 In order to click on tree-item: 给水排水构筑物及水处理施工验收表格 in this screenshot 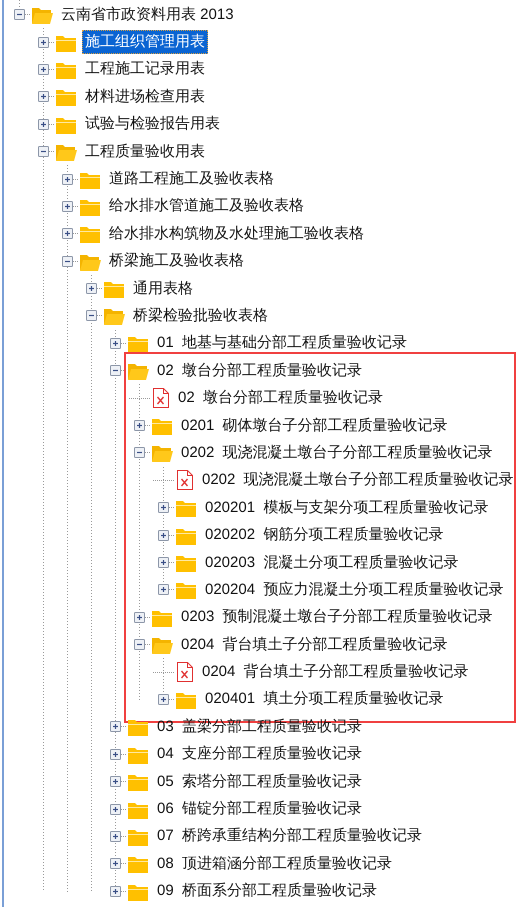, I will do `click(236, 234)`.